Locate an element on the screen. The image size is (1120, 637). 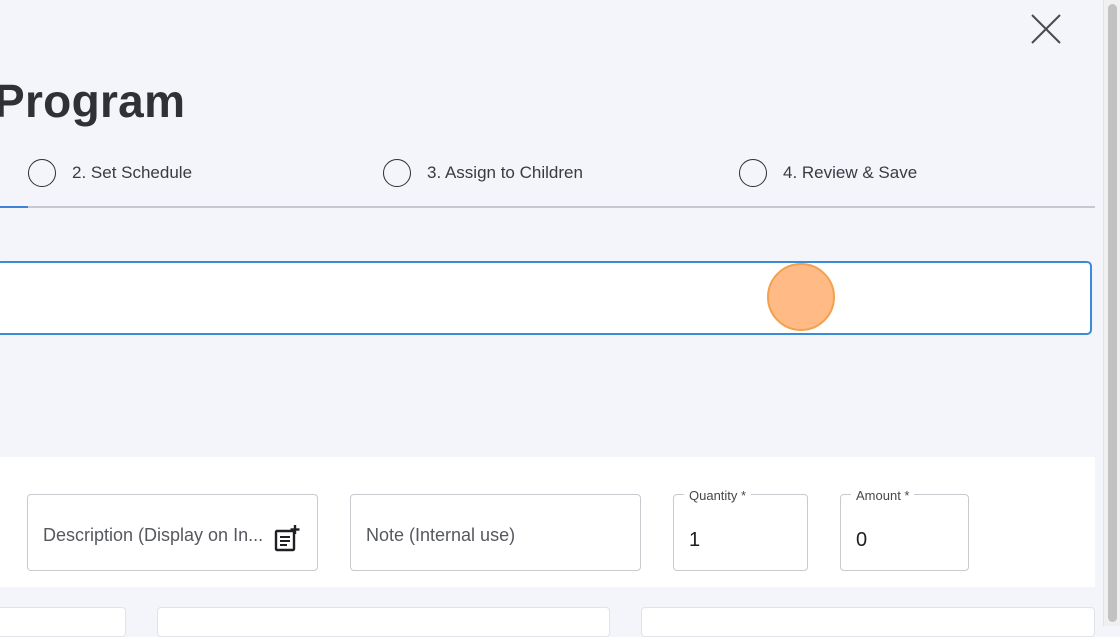
close-button is located at coordinates (1046, 30).